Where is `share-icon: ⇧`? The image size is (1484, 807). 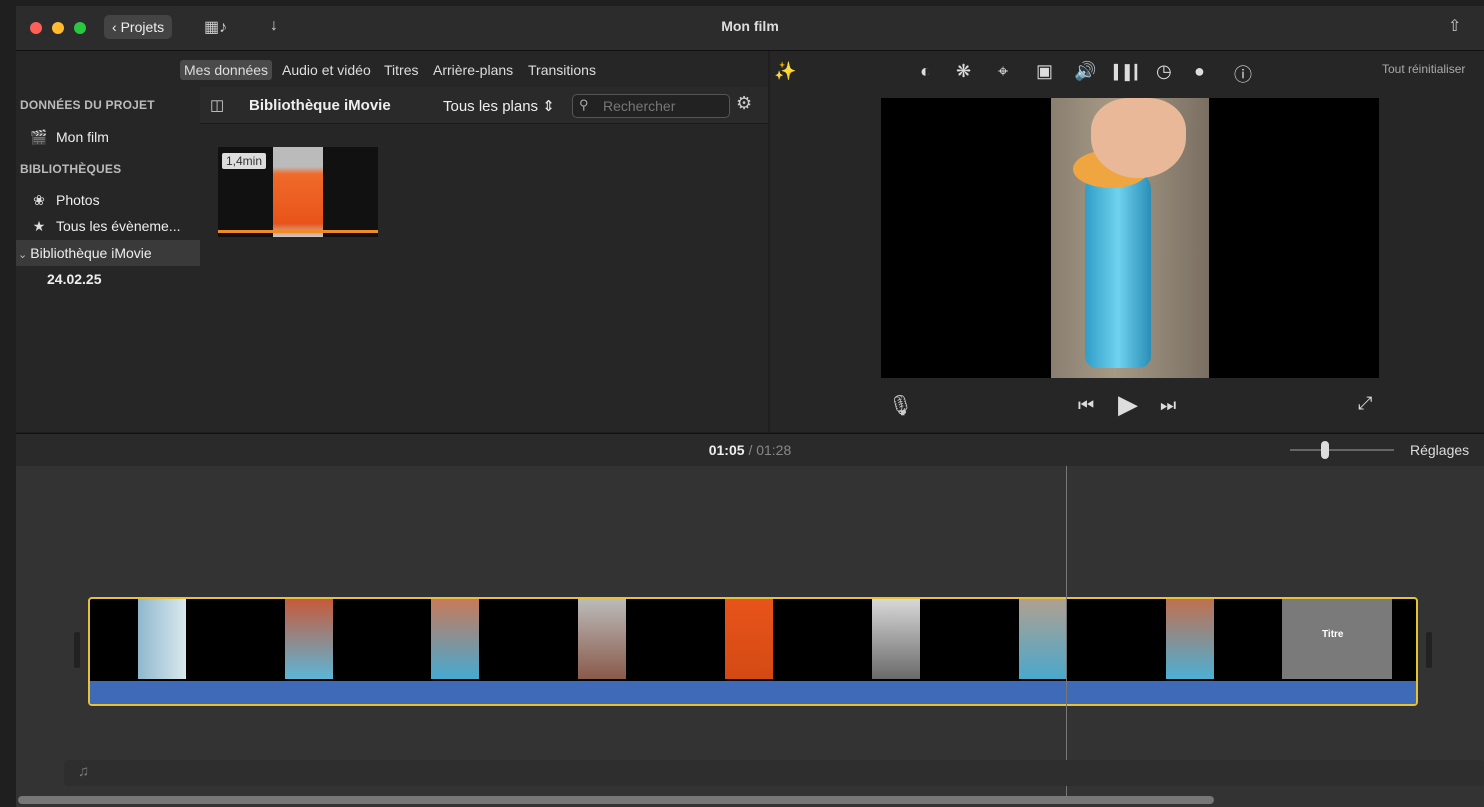 share-icon: ⇧ is located at coordinates (1454, 26).